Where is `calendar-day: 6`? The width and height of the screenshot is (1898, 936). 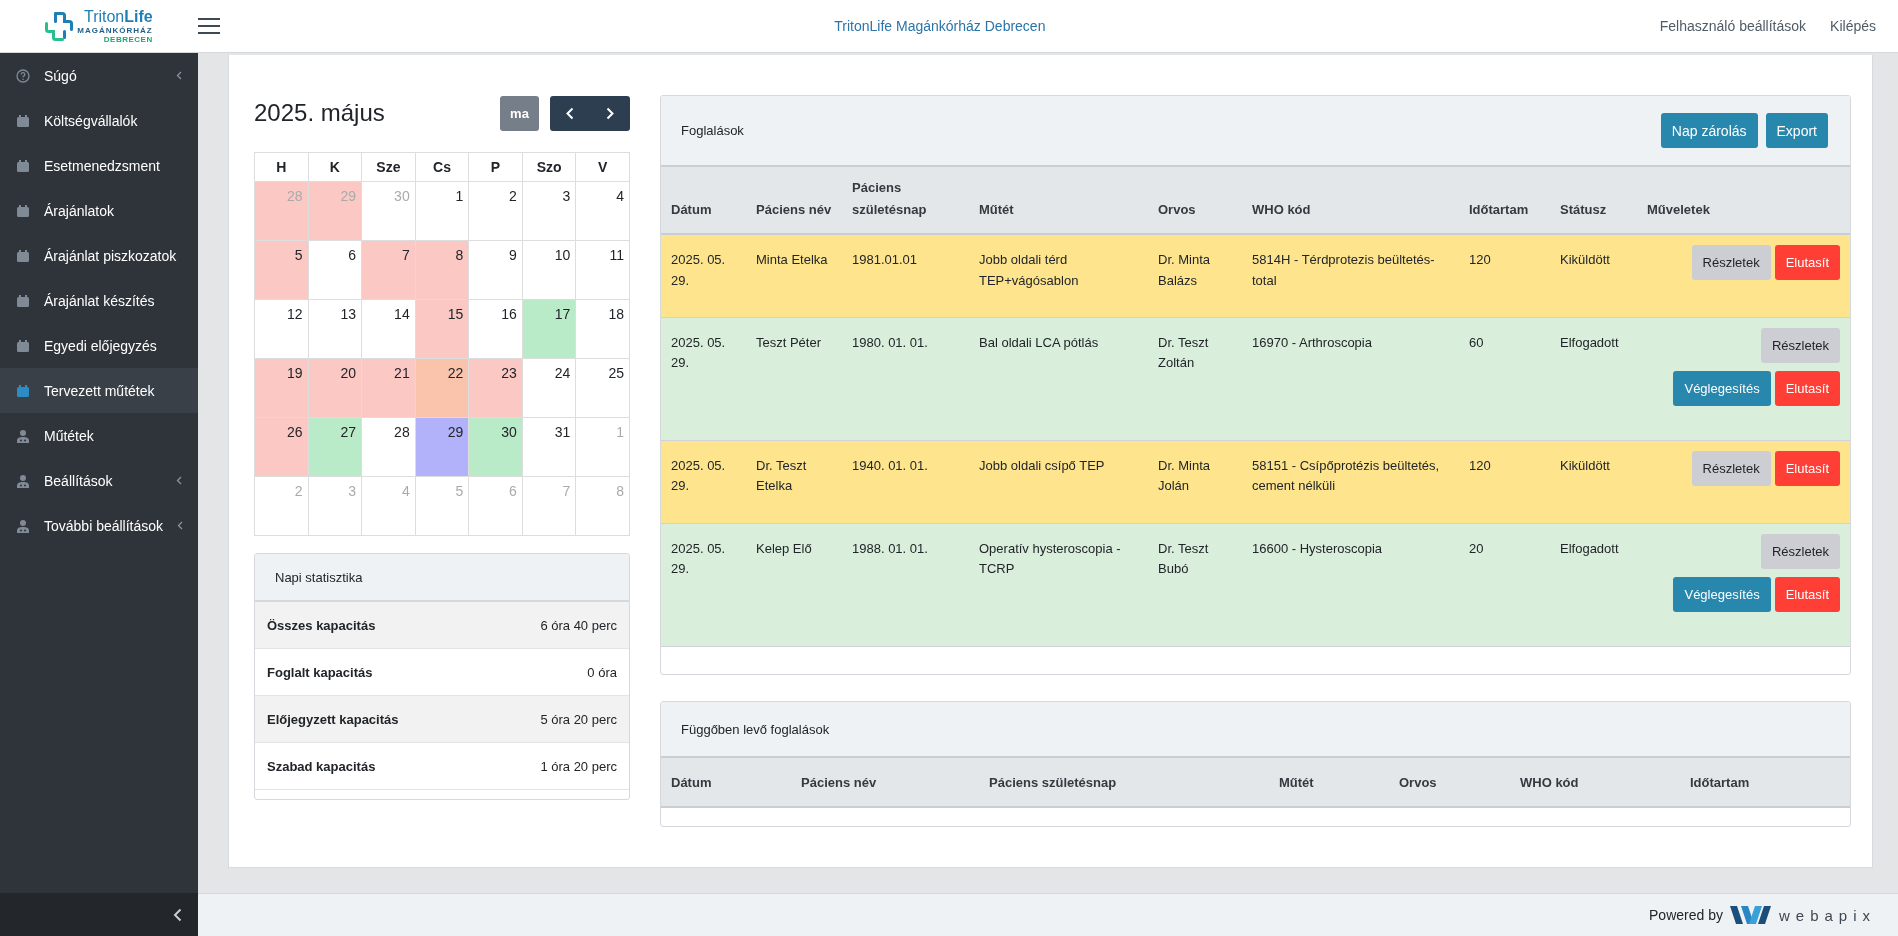 calendar-day: 6 is located at coordinates (335, 270).